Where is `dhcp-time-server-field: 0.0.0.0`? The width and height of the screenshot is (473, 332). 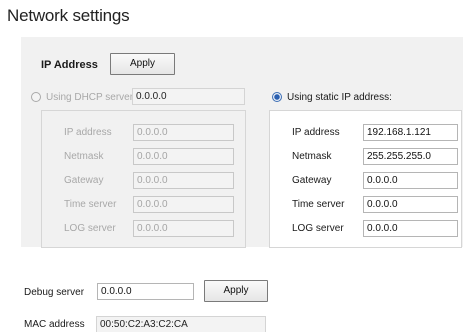 dhcp-time-server-field: 0.0.0.0 is located at coordinates (183, 204).